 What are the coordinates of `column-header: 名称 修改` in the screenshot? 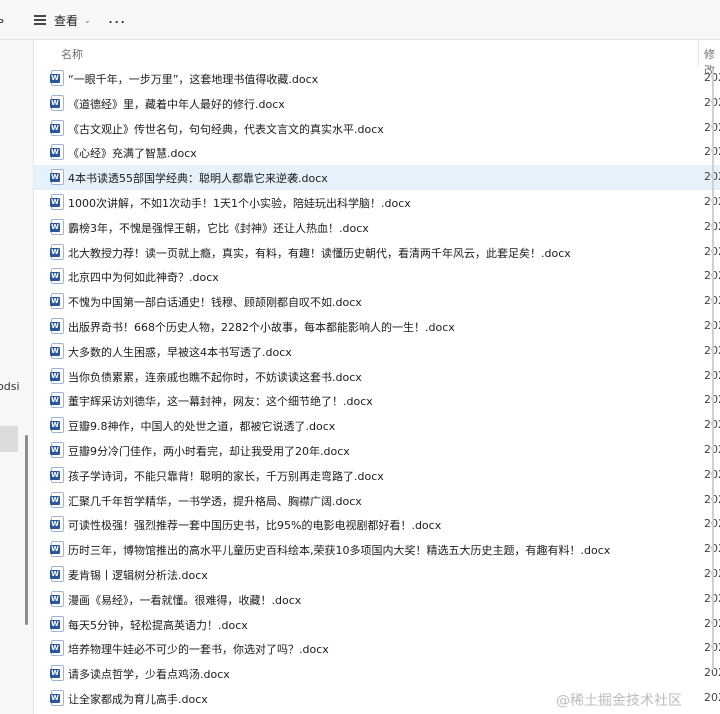 It's located at (377, 58).